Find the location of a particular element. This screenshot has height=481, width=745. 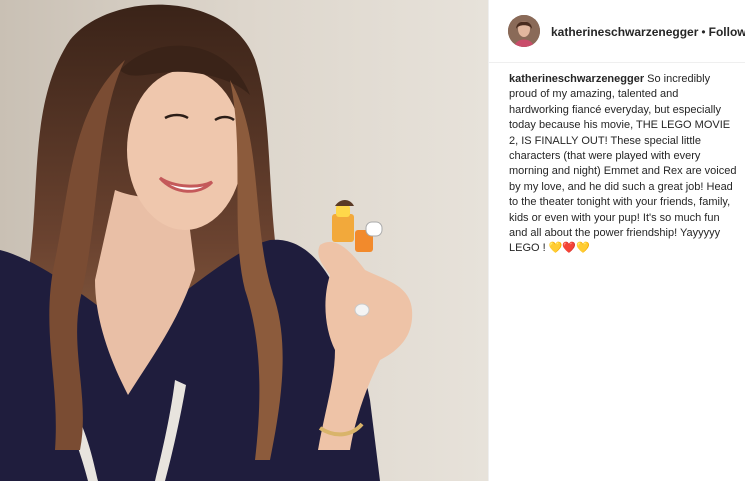

header-text: katherineschwarzenegger•Following is located at coordinates (648, 32).